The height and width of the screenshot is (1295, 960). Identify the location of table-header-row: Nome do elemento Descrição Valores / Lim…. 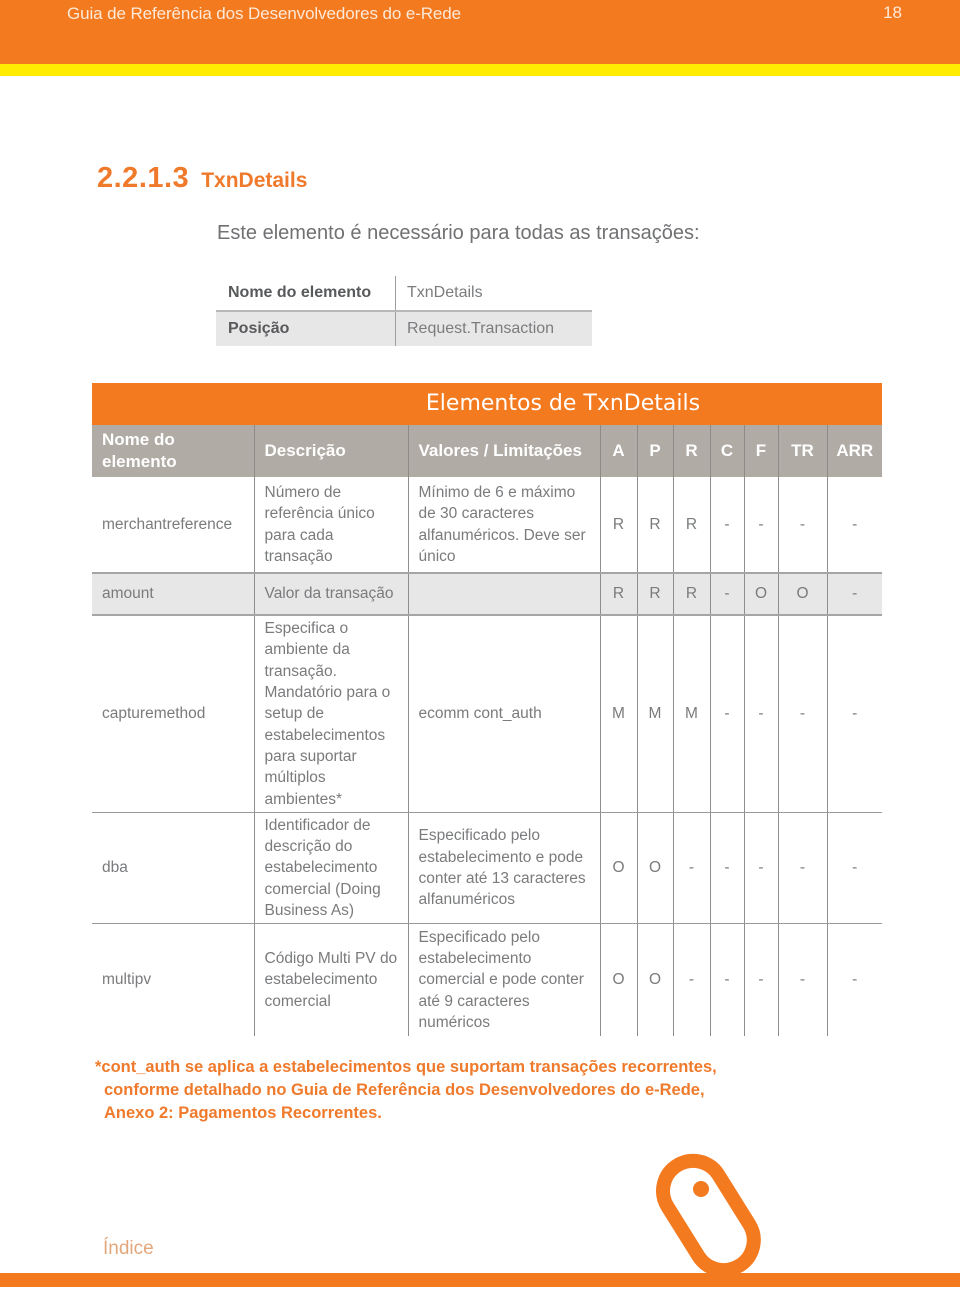
(487, 451).